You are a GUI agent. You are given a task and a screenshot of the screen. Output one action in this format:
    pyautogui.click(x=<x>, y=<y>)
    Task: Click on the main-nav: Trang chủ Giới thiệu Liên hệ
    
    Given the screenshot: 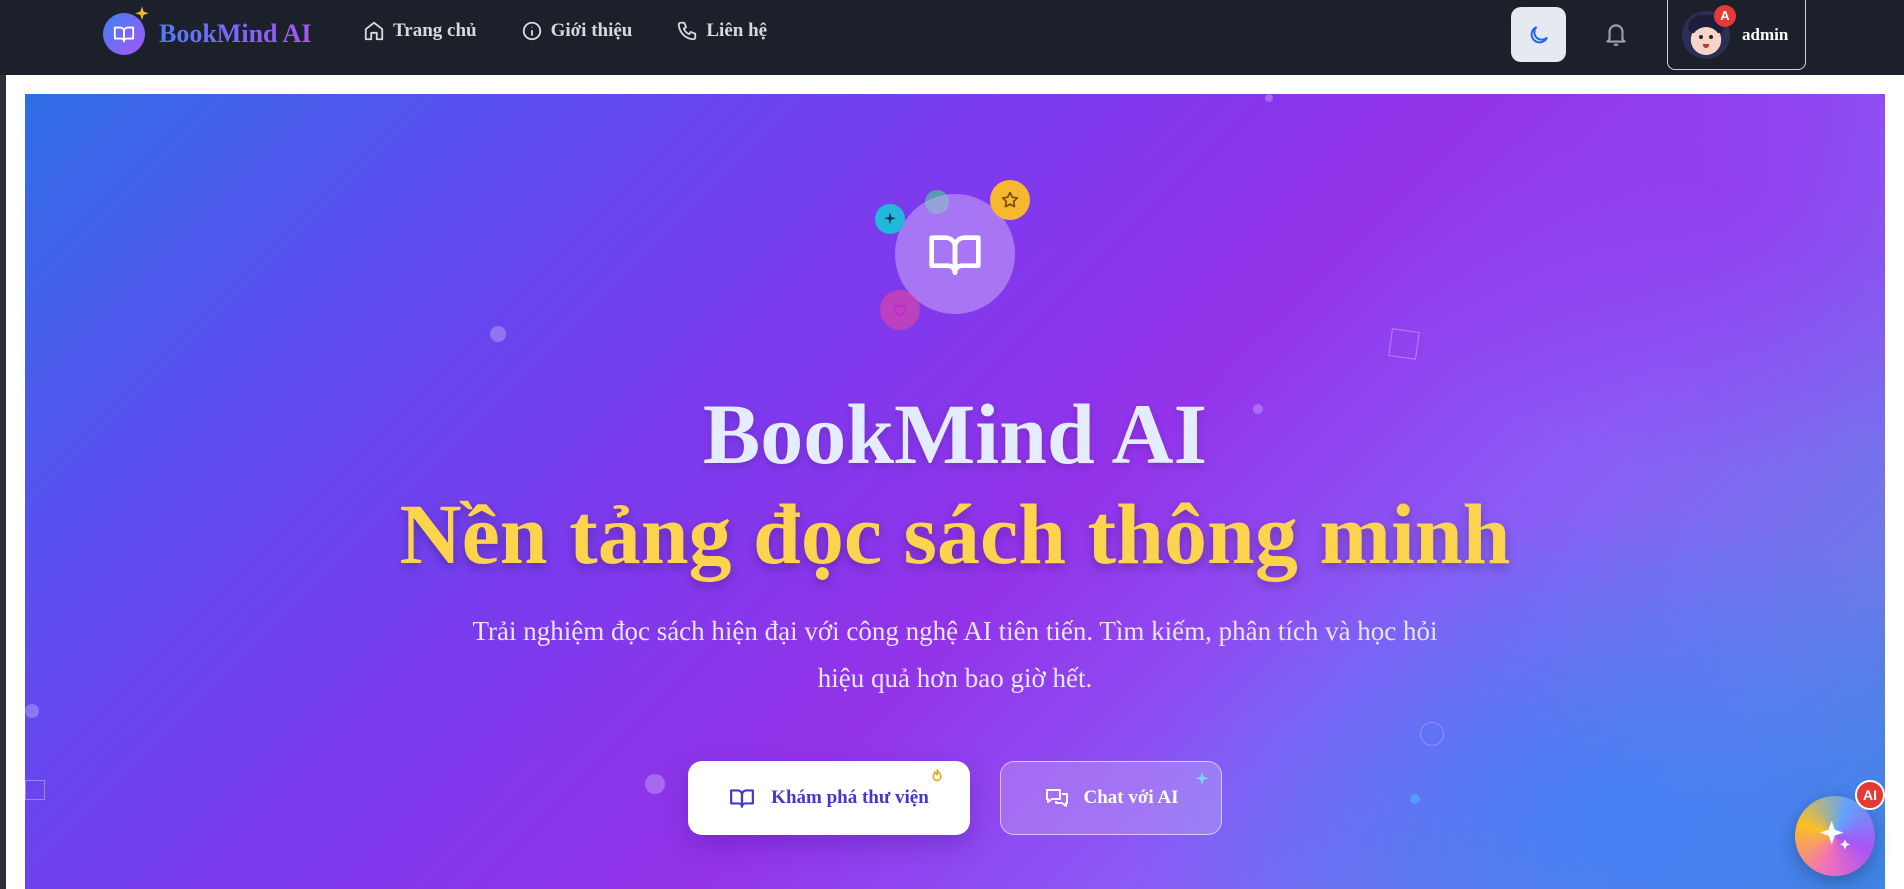 What is the action you would take?
    pyautogui.click(x=587, y=31)
    